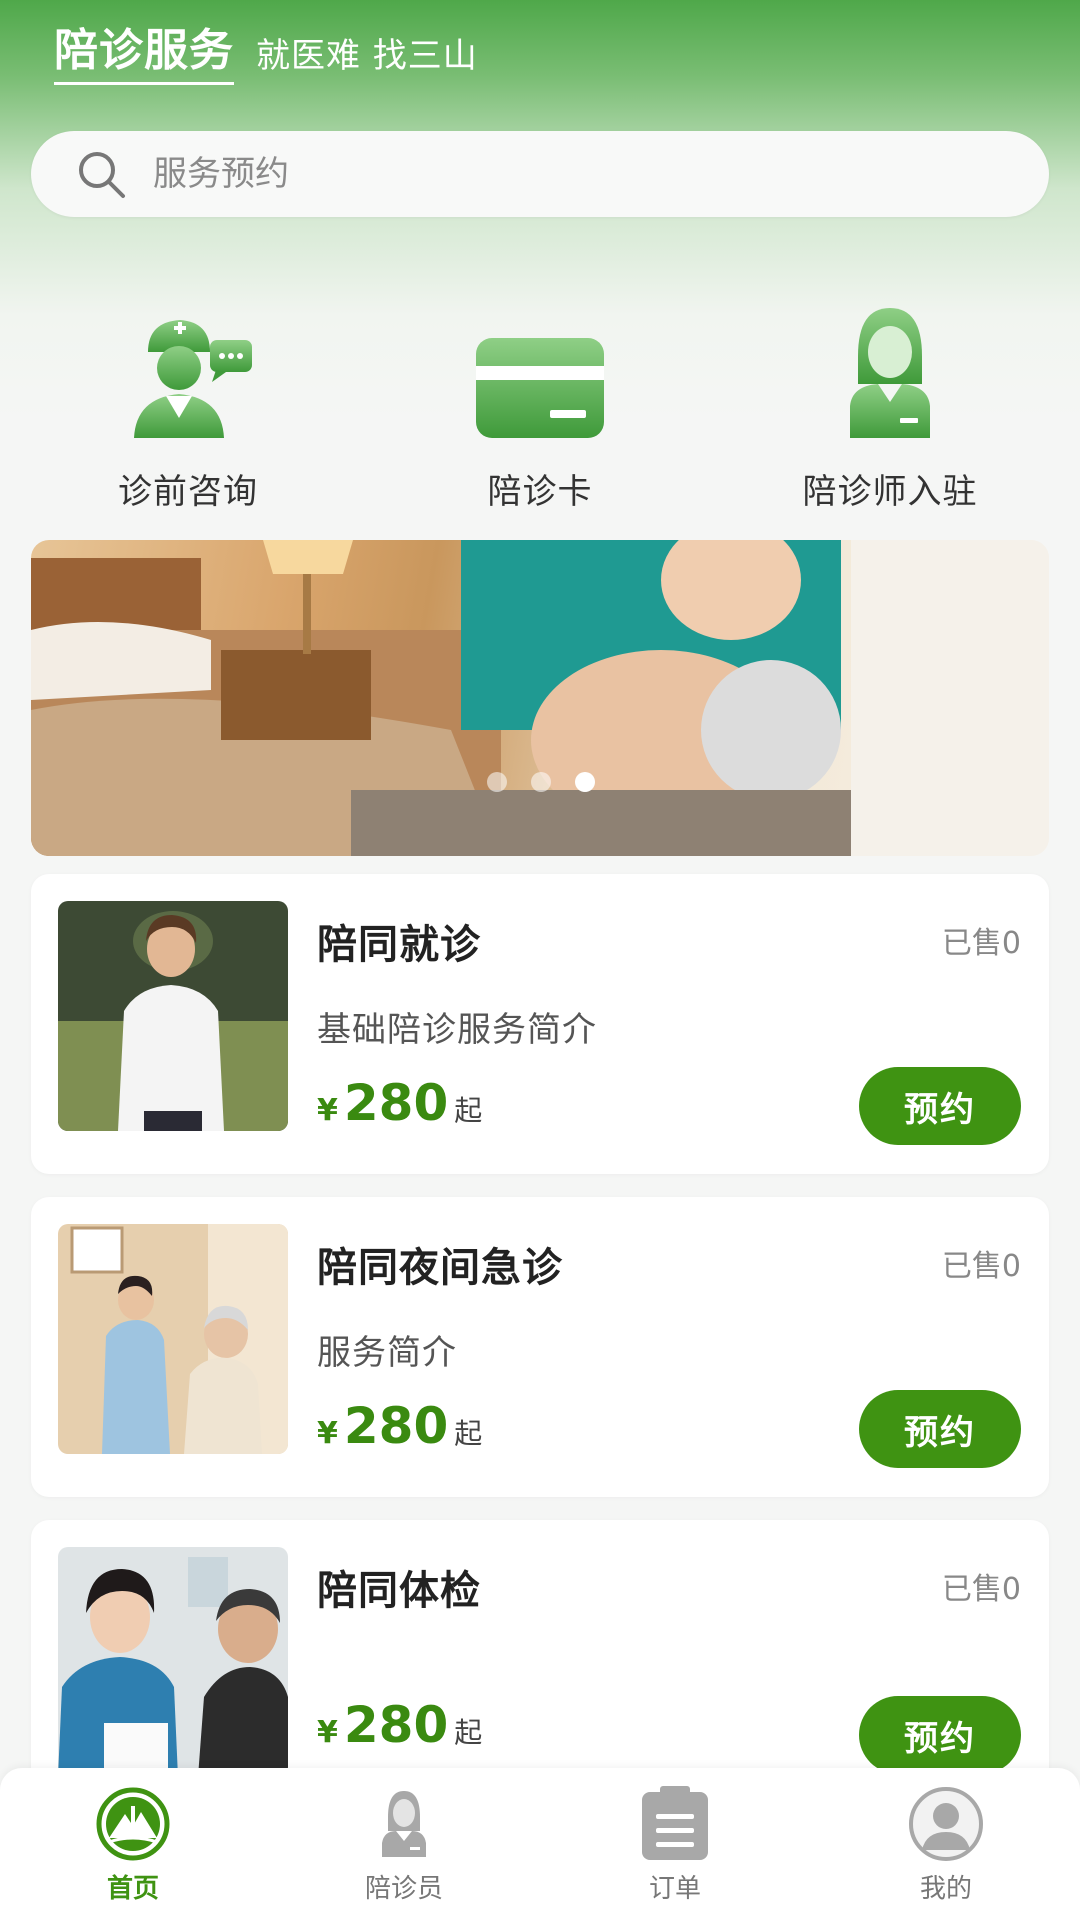  I want to click on quick-entry-consult: 诊前咨询, so click(188, 406).